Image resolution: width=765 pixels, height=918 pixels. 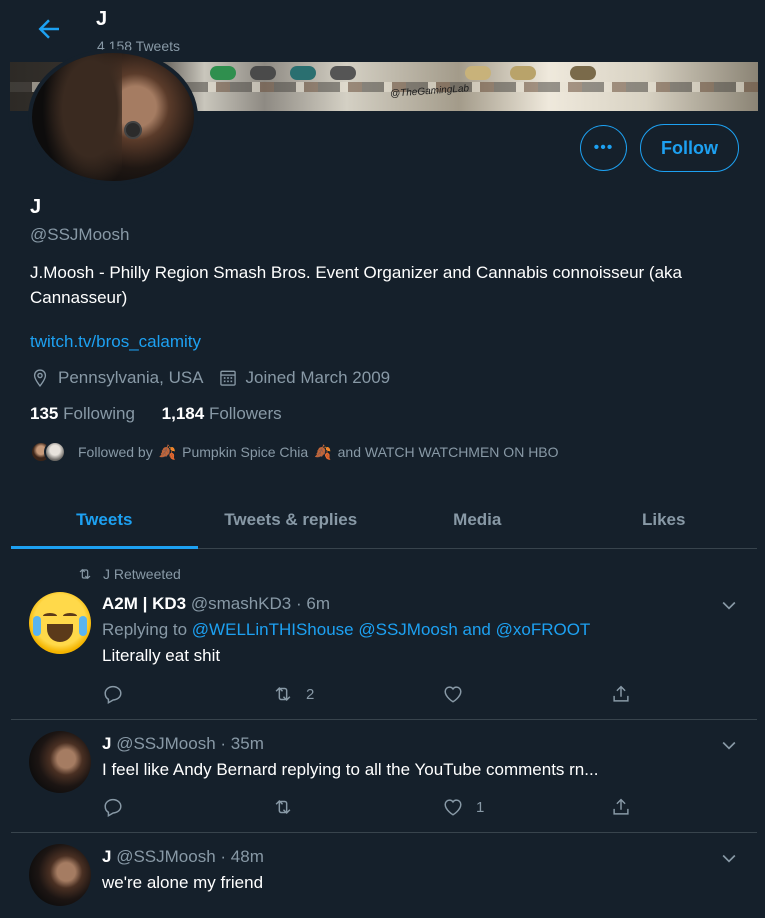 What do you see at coordinates (145, 629) in the screenshot?
I see `reply-prefix: Replying to` at bounding box center [145, 629].